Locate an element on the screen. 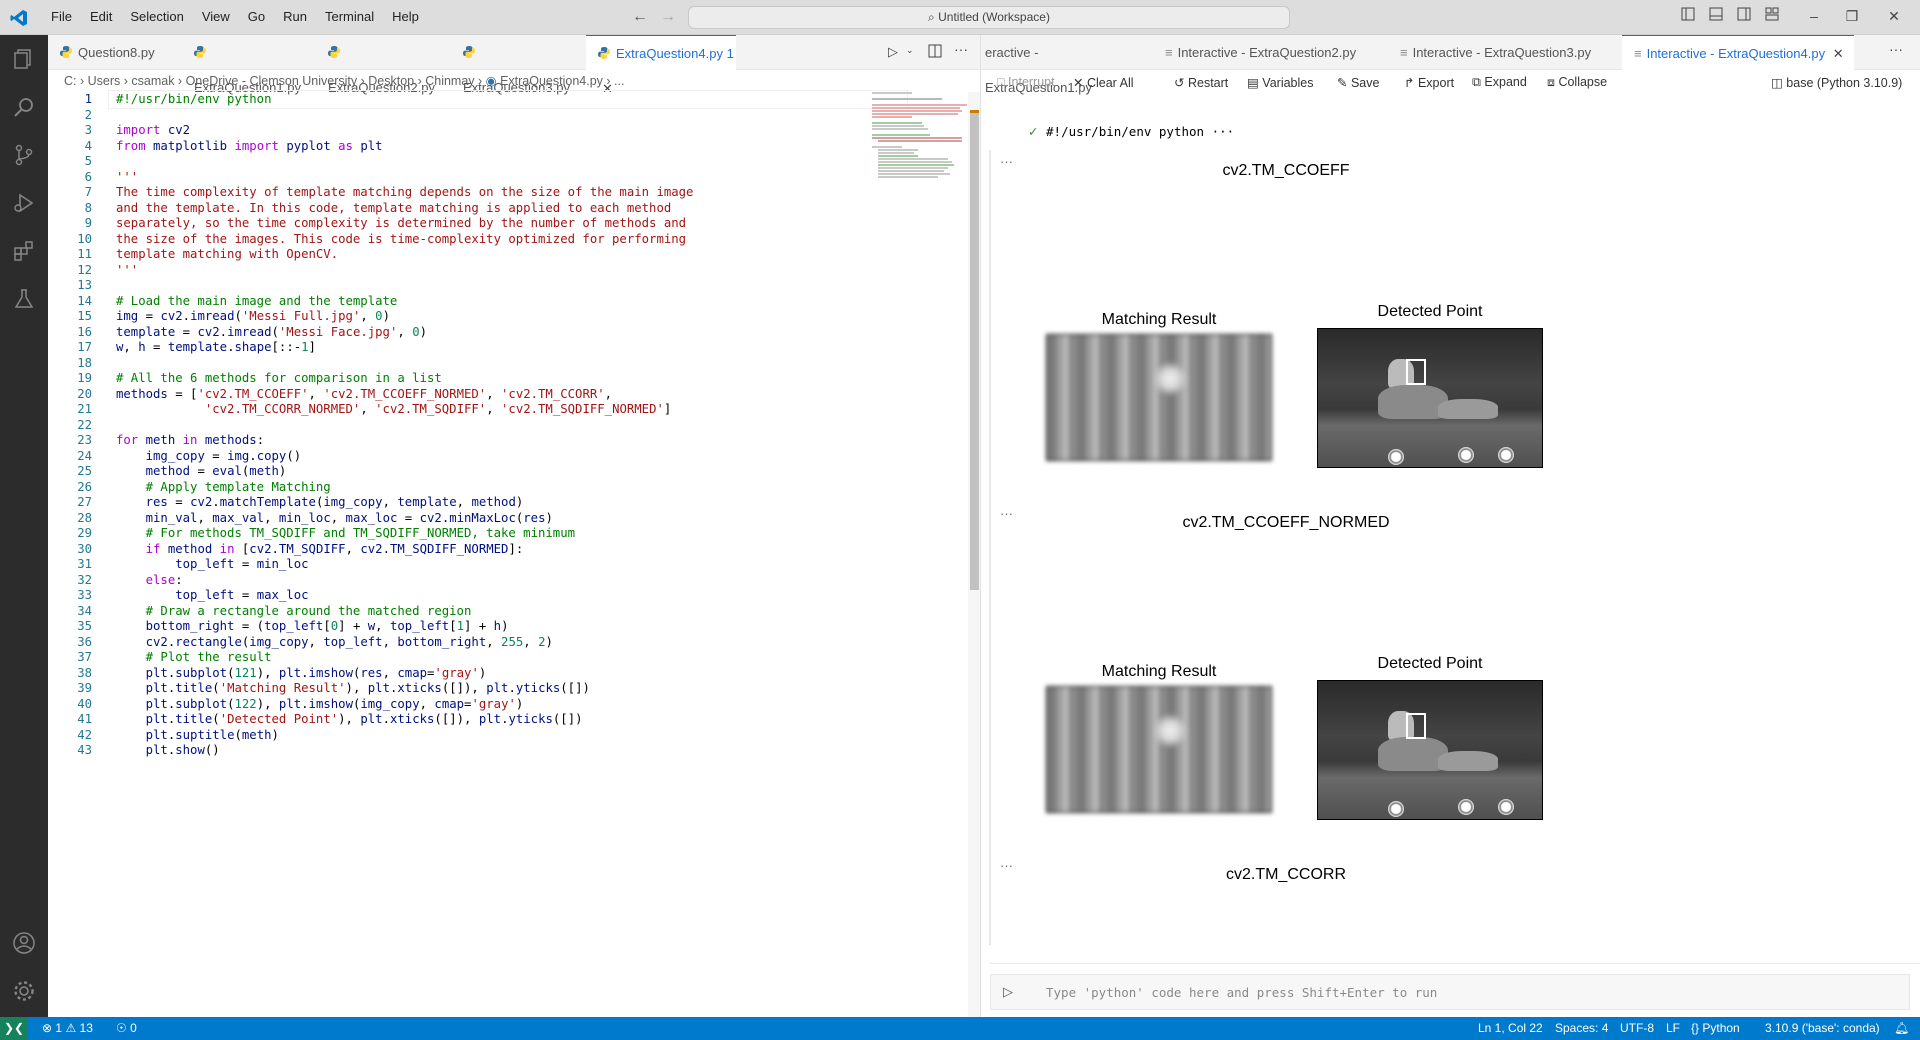  run-cell-icon: ▷ is located at coordinates (1008, 992).